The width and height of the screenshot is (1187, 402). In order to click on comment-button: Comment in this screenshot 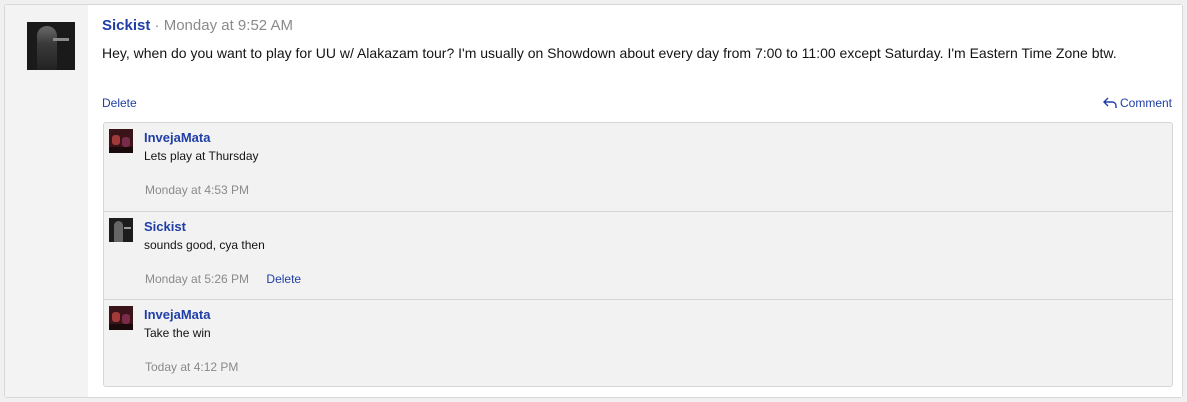, I will do `click(1137, 103)`.